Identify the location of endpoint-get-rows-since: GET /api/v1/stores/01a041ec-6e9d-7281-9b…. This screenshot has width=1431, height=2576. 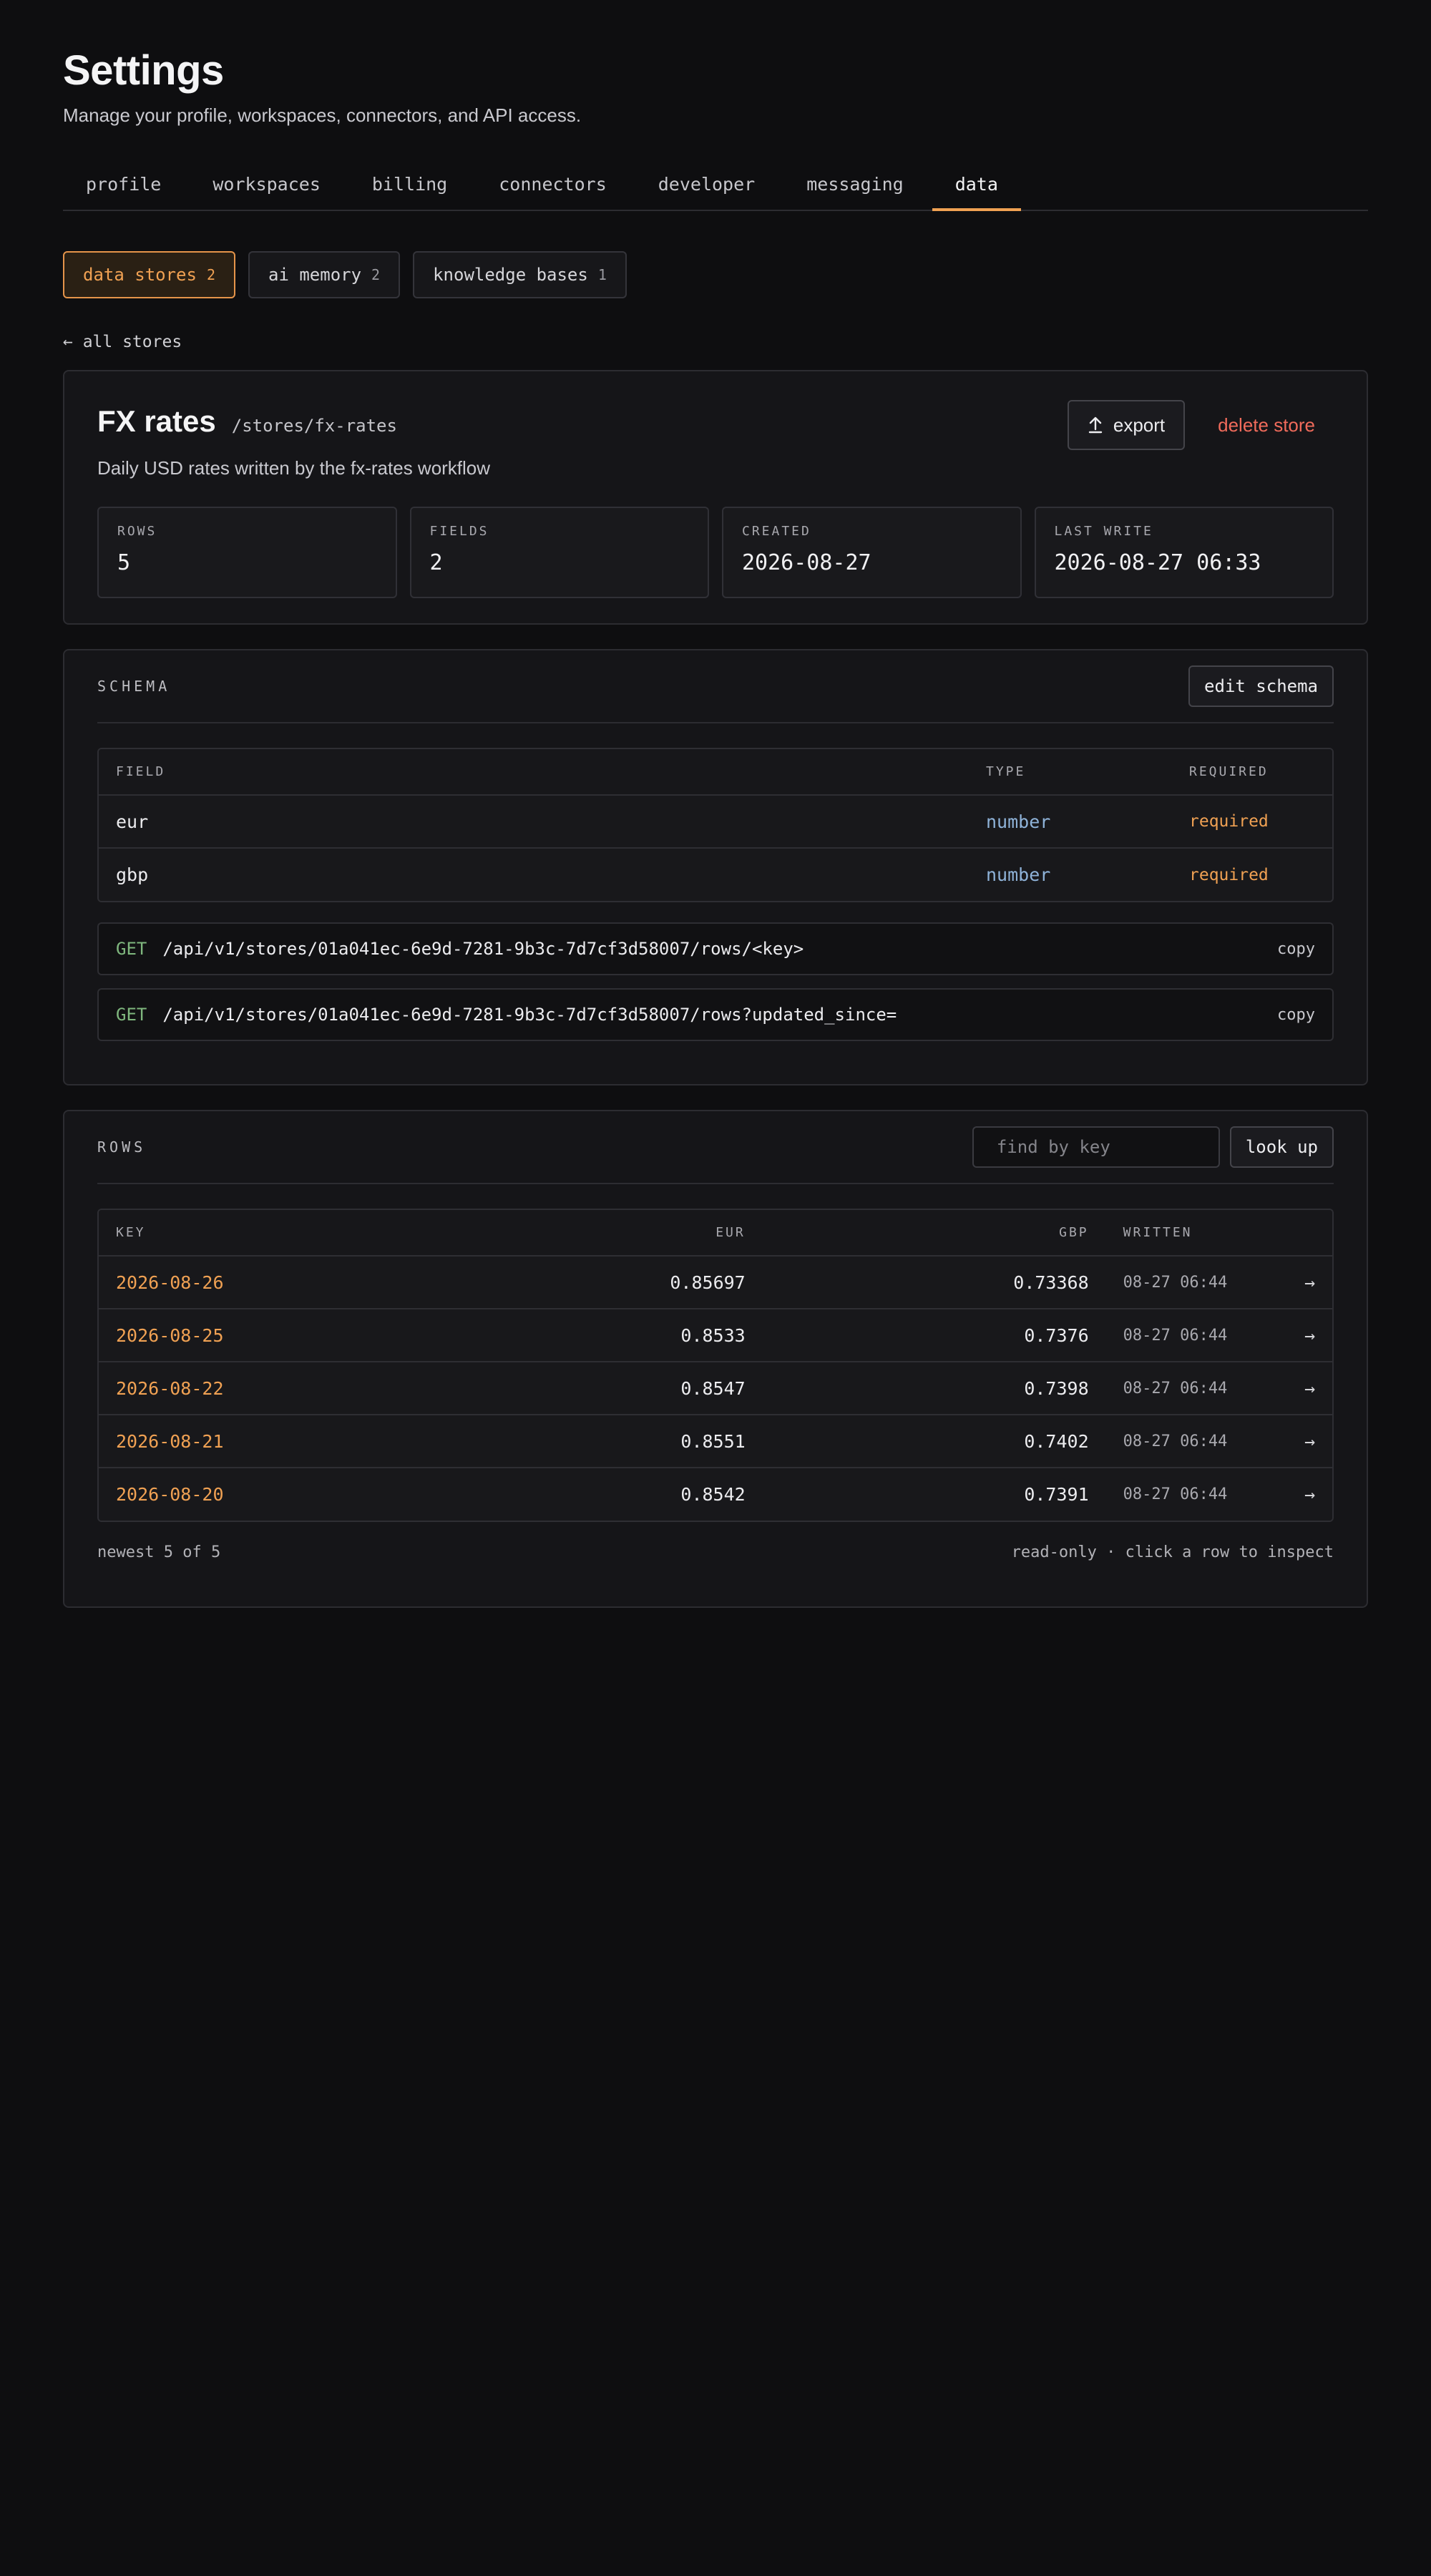
(715, 1014).